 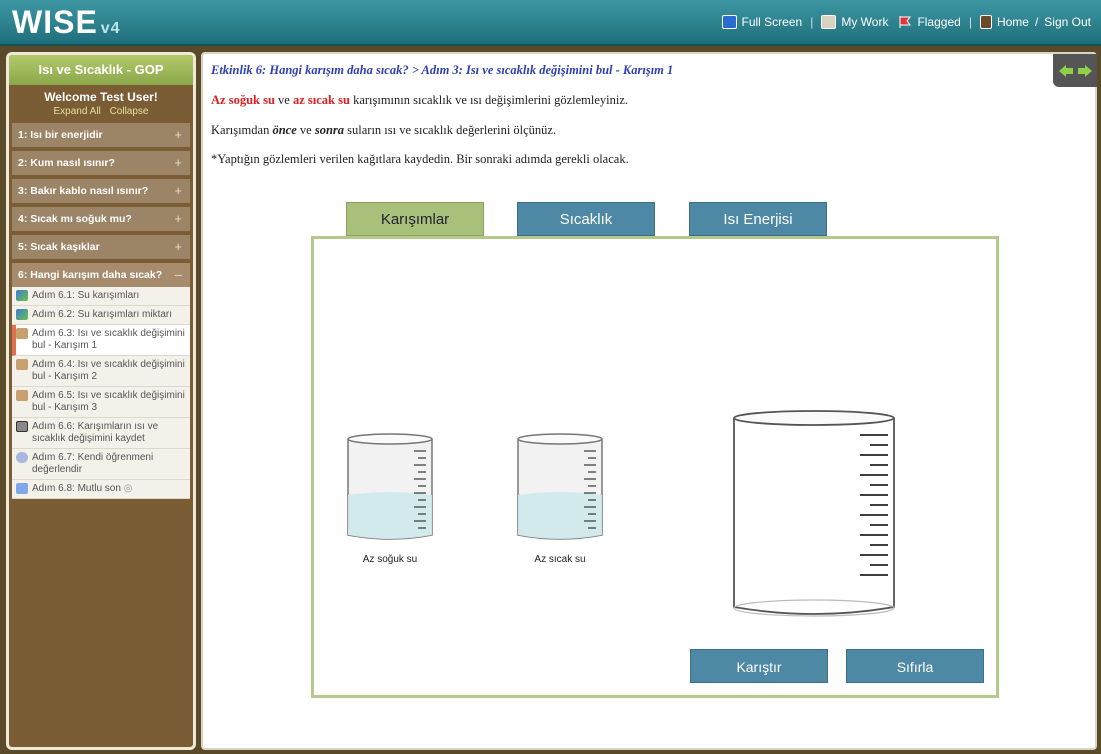 I want to click on my-work-link: My Work, so click(x=854, y=22).